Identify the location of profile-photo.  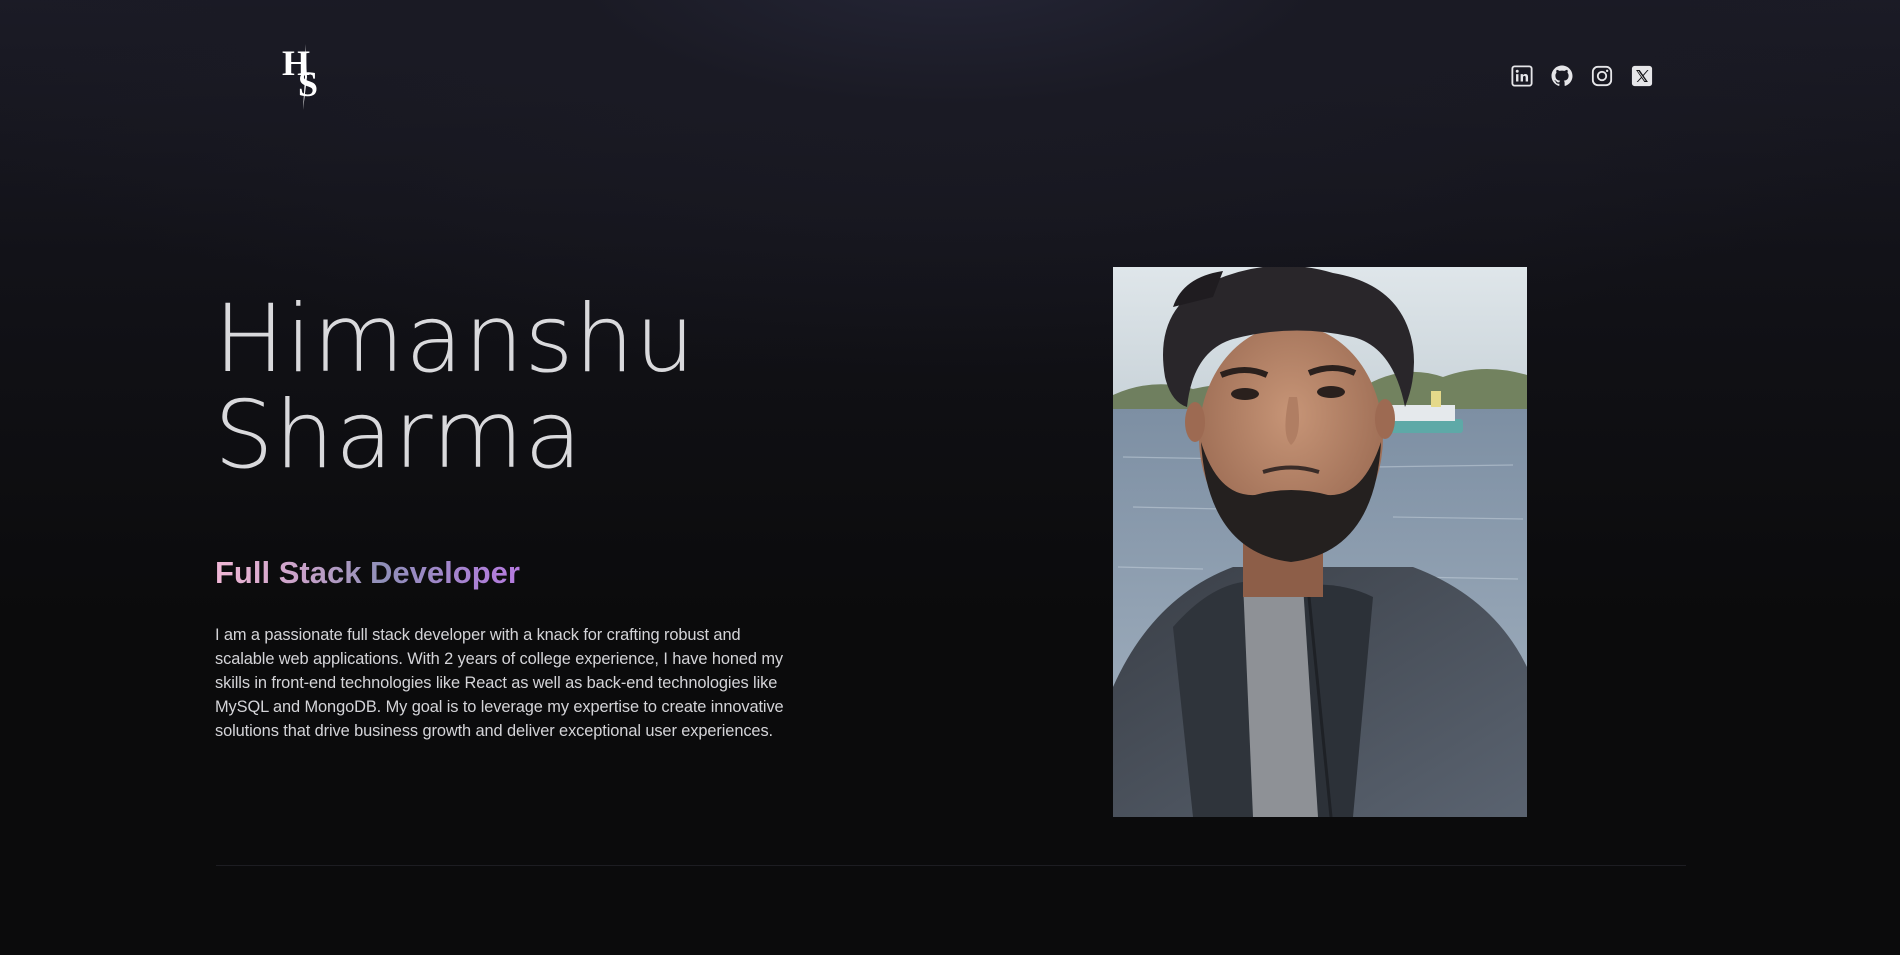
(1320, 542).